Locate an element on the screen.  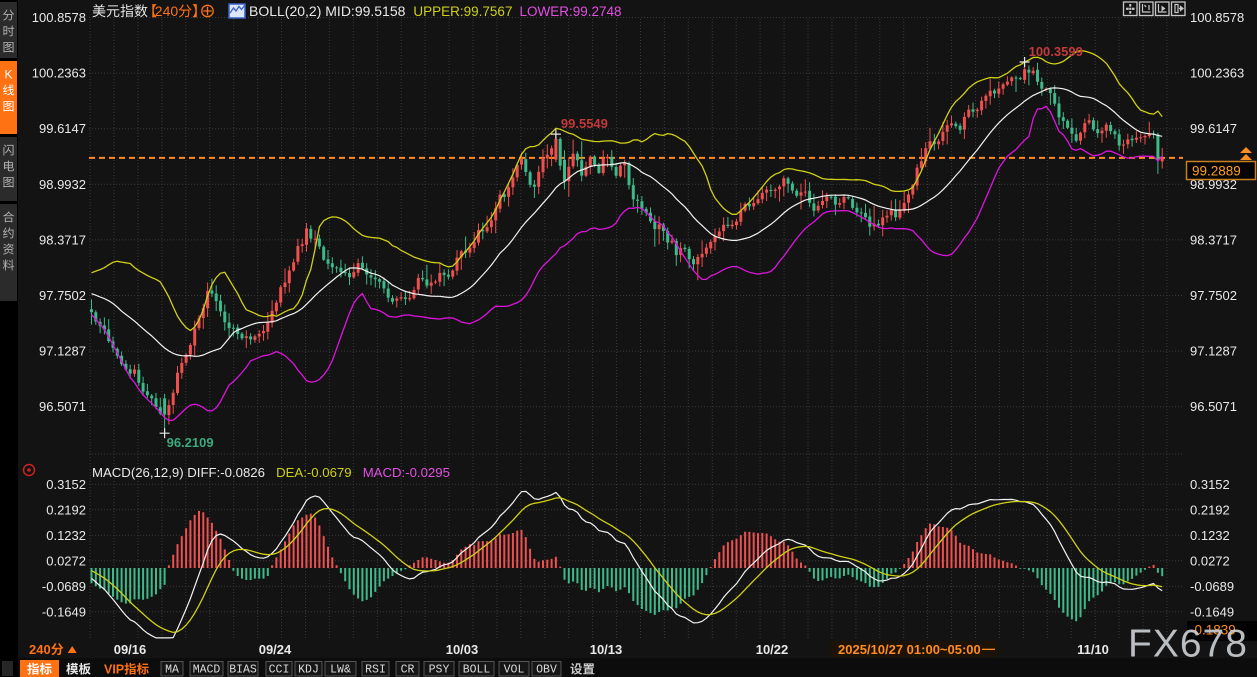
svg-text: 10/13 is located at coordinates (606, 649).